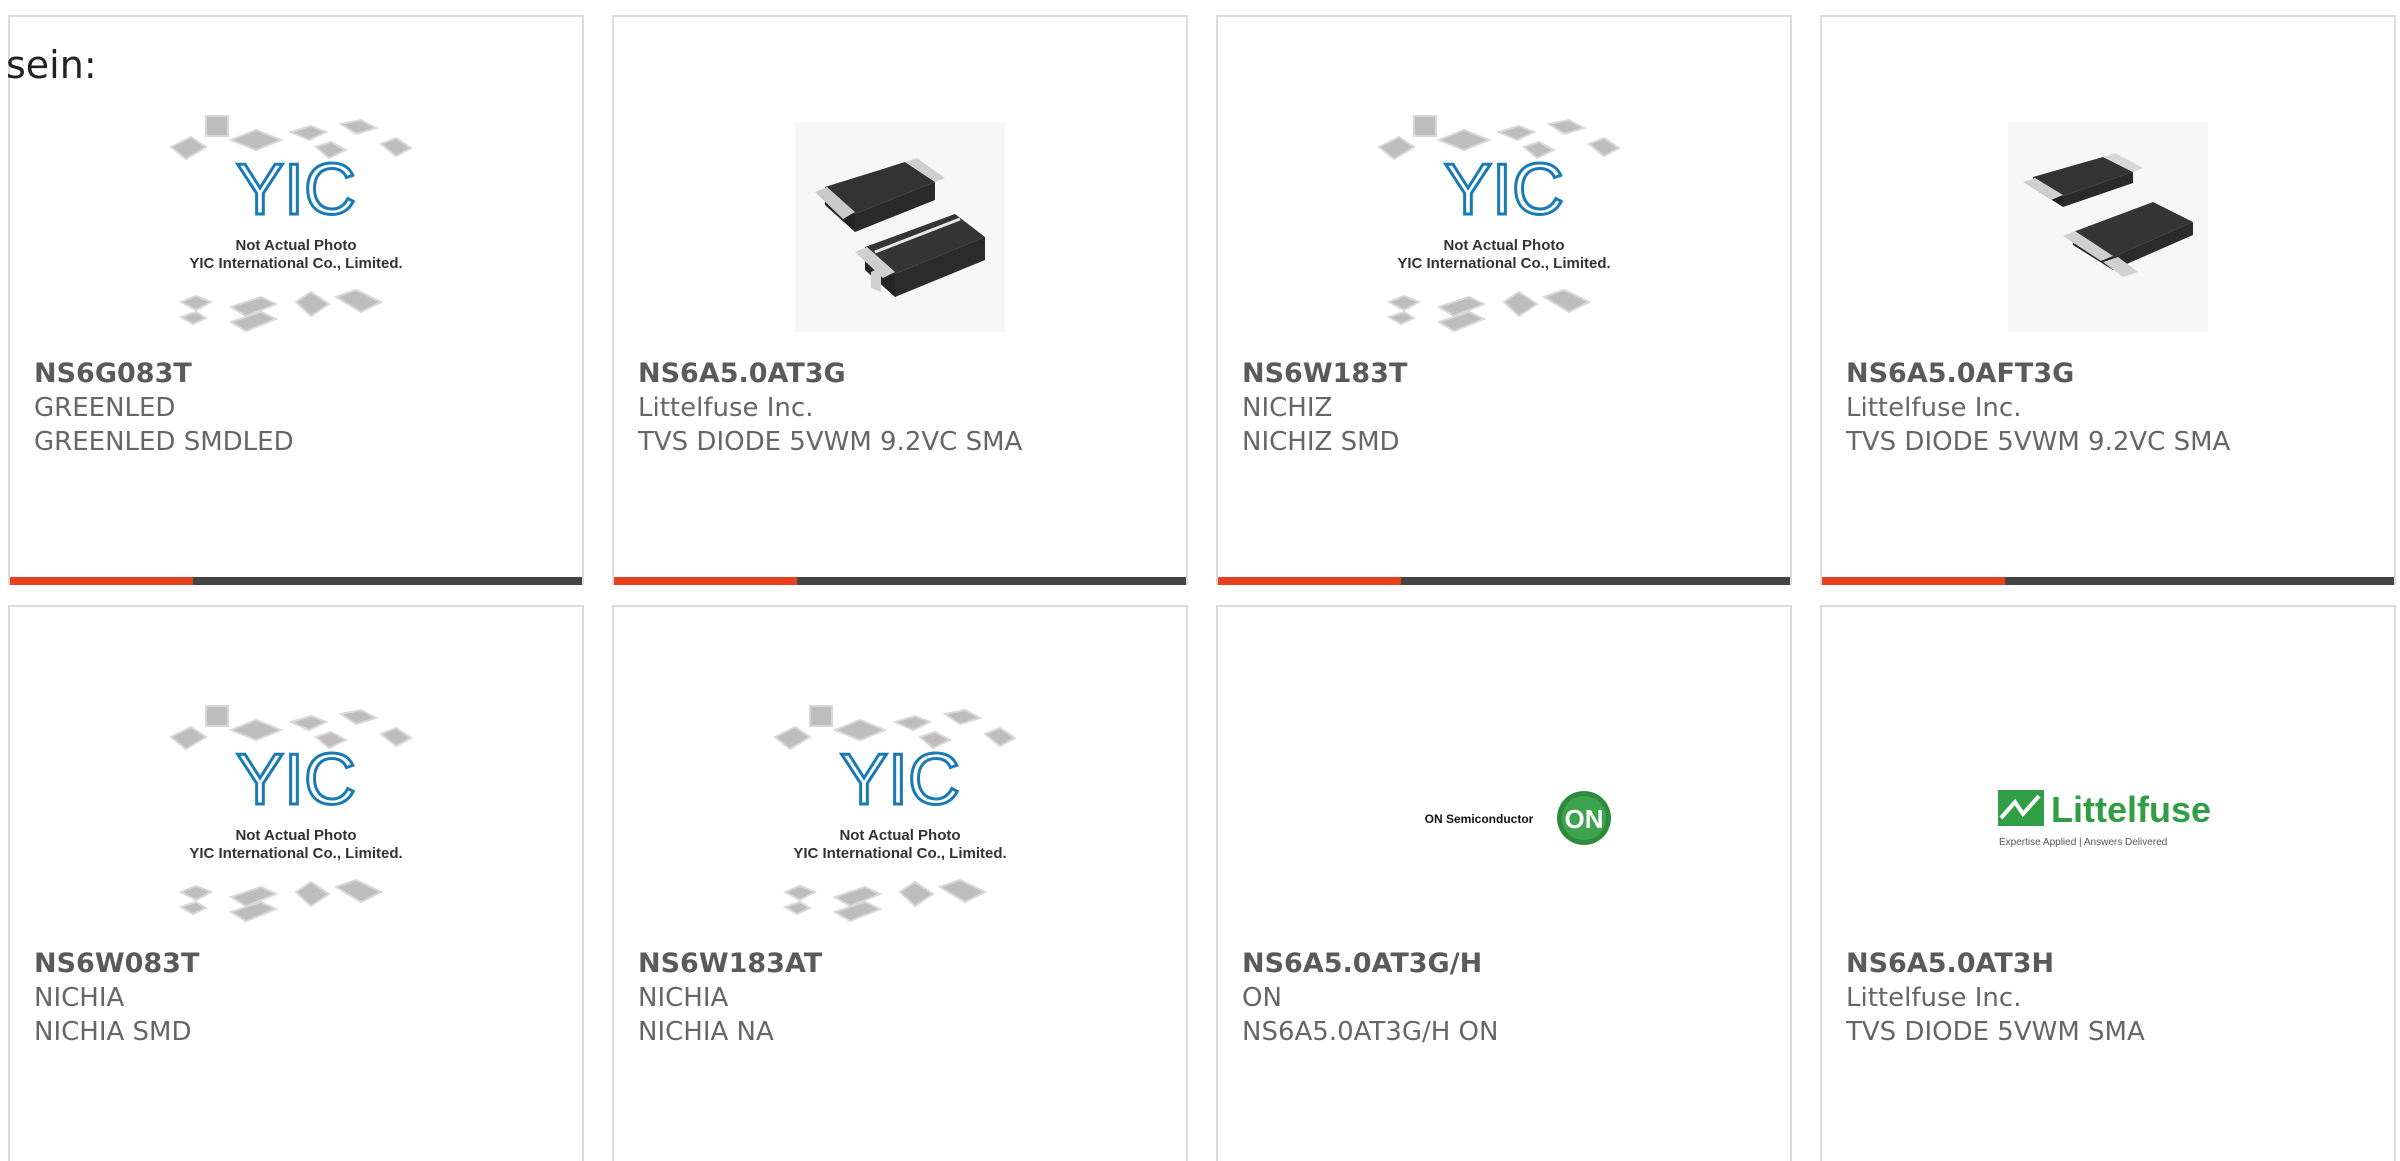  I want to click on part-number-link: NS6A5.0AT3G/H, so click(1506, 964).